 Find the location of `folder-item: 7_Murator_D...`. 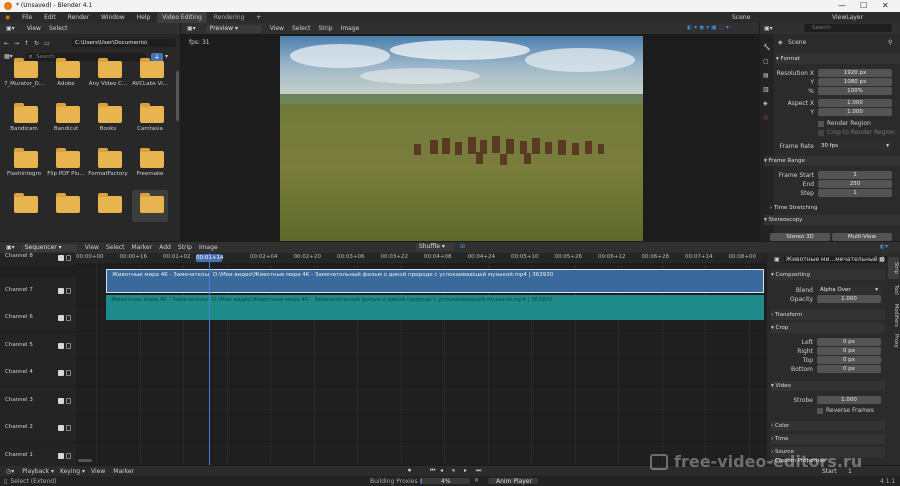

folder-item: 7_Murator_D... is located at coordinates (24, 71).